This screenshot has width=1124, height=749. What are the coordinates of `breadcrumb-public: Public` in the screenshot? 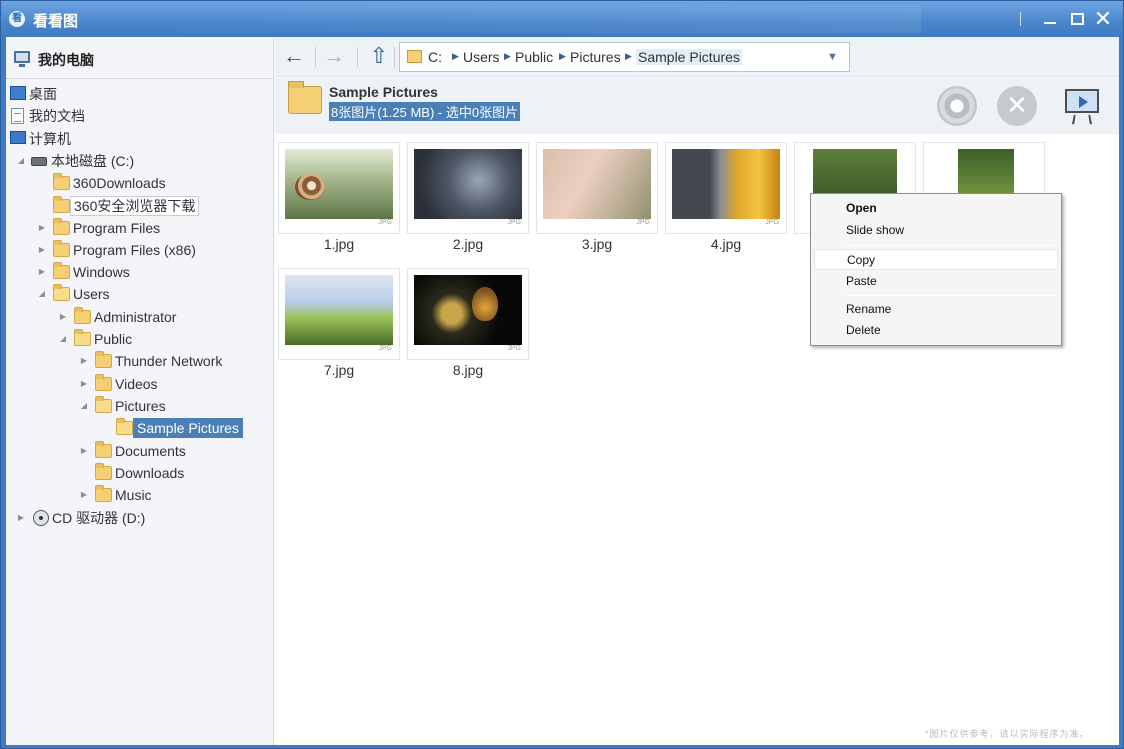 It's located at (534, 57).